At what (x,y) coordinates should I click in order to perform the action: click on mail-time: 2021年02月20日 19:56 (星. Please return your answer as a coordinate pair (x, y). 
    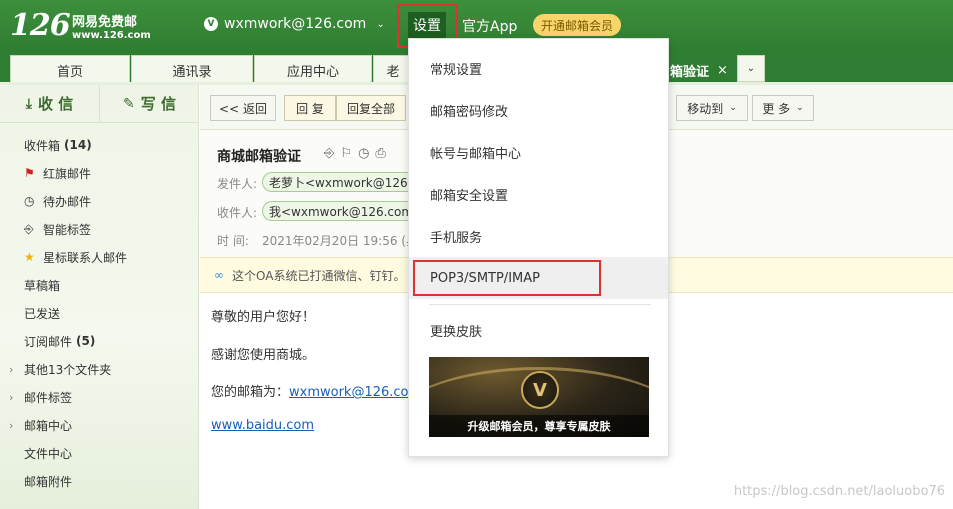
    Looking at the image, I should click on (340, 241).